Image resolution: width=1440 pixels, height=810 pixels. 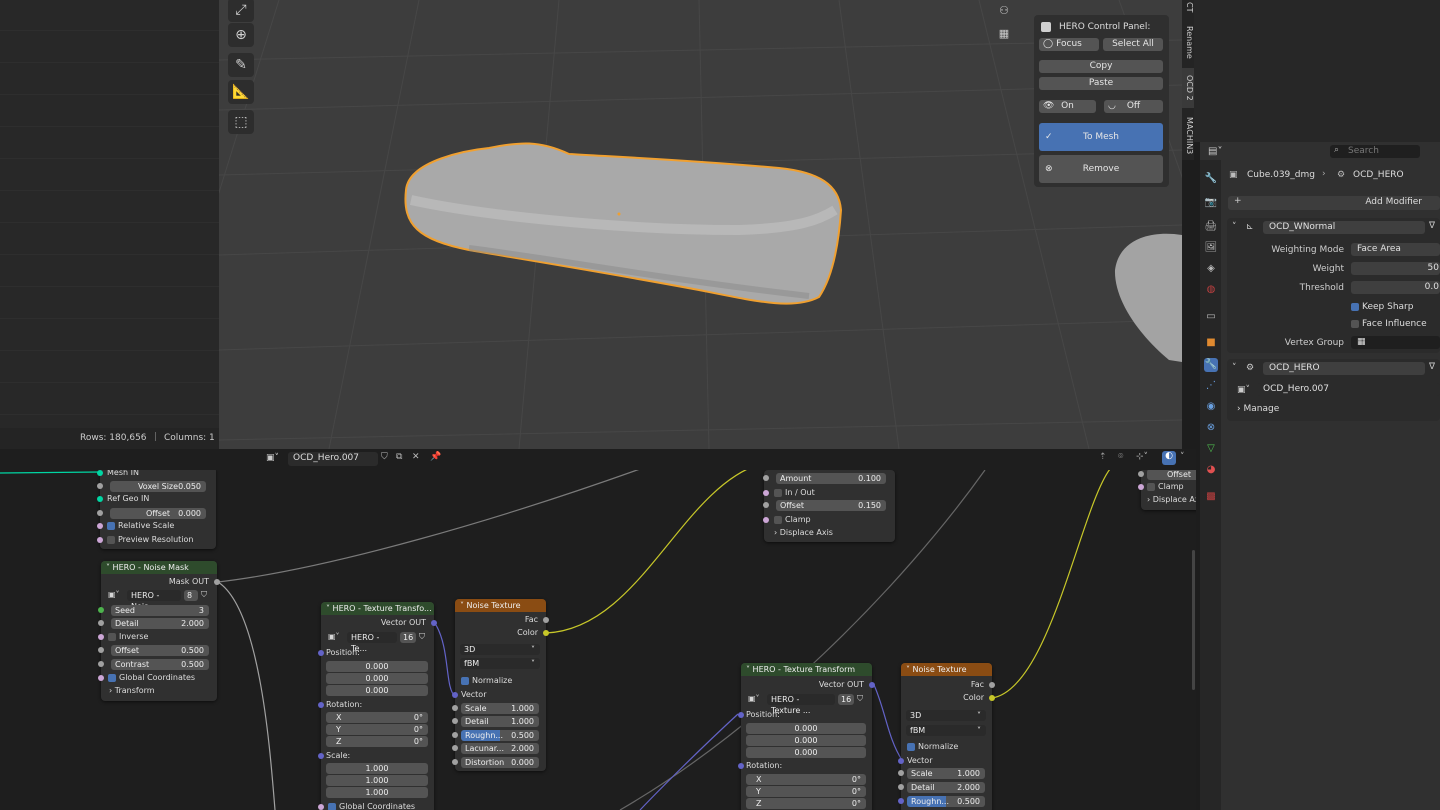 I want to click on constraints-tab-icon: ⊗, so click(x=1211, y=428).